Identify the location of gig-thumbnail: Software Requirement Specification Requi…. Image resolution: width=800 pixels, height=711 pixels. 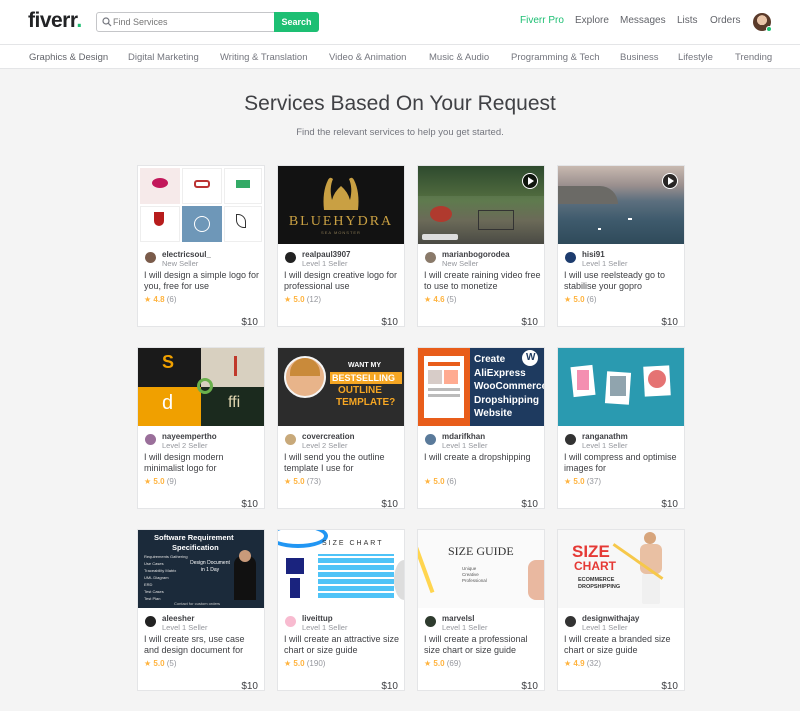
(201, 569).